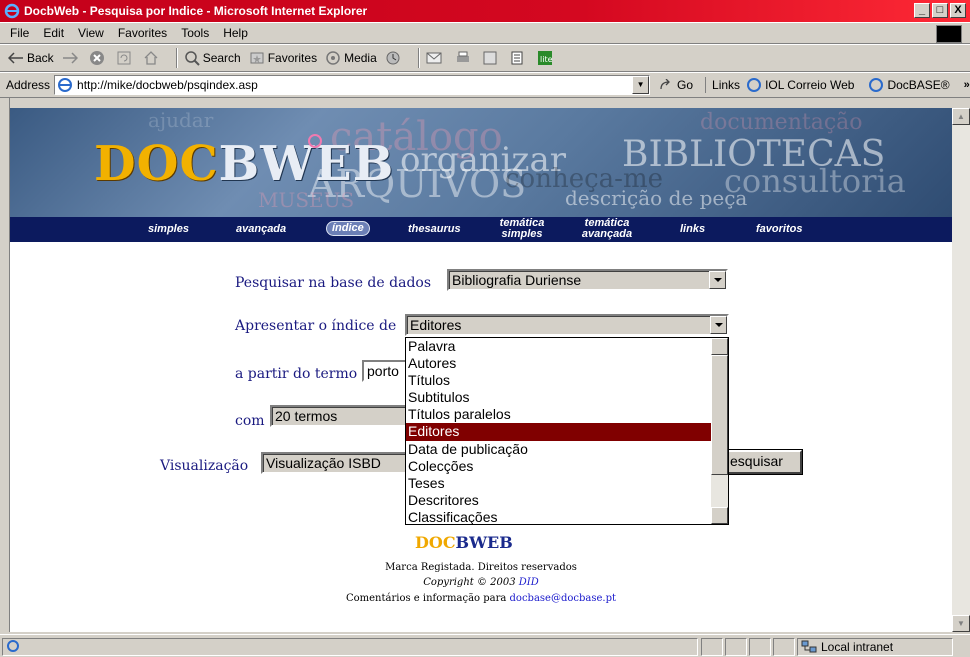  I want to click on edit-icon, so click(490, 58).